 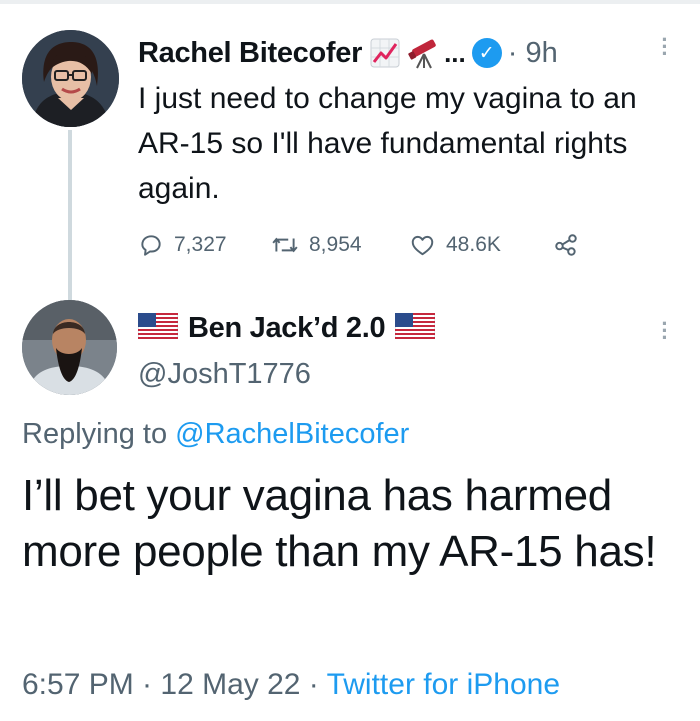 What do you see at coordinates (385, 53) in the screenshot?
I see `chart-increasing-icon` at bounding box center [385, 53].